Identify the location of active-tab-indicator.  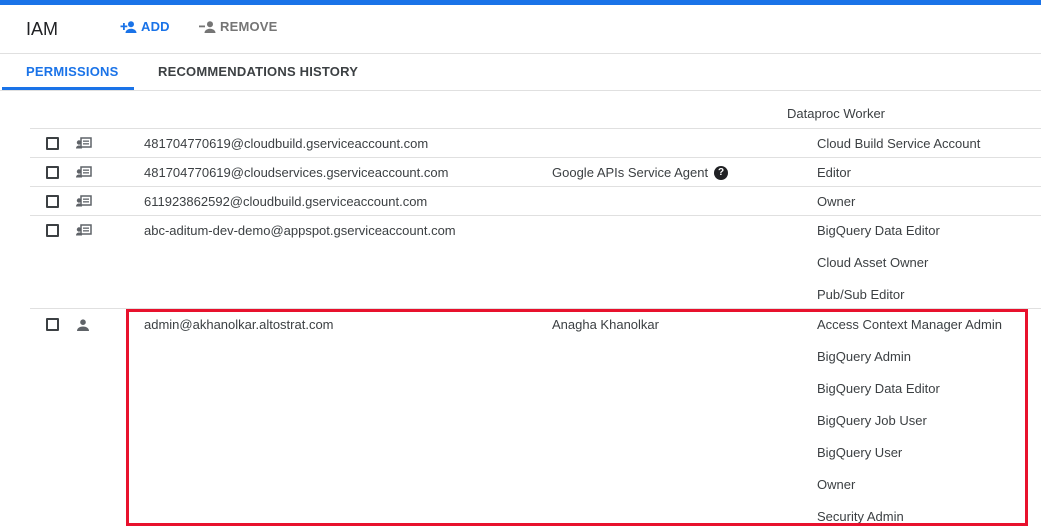
(68, 88).